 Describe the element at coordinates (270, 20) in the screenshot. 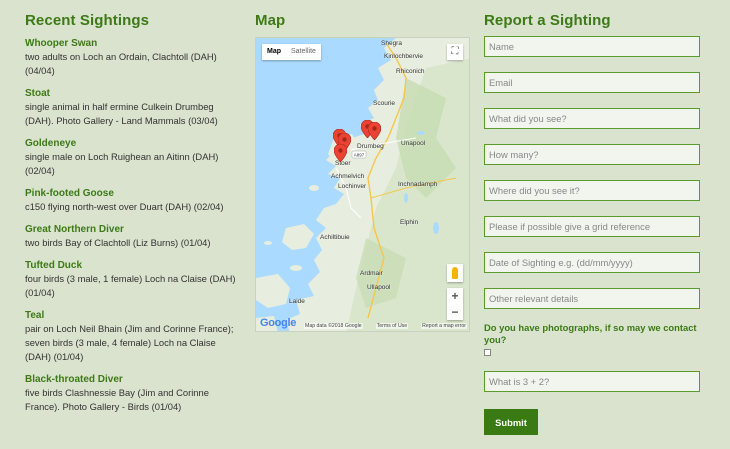

I see `map-heading: Map` at that location.